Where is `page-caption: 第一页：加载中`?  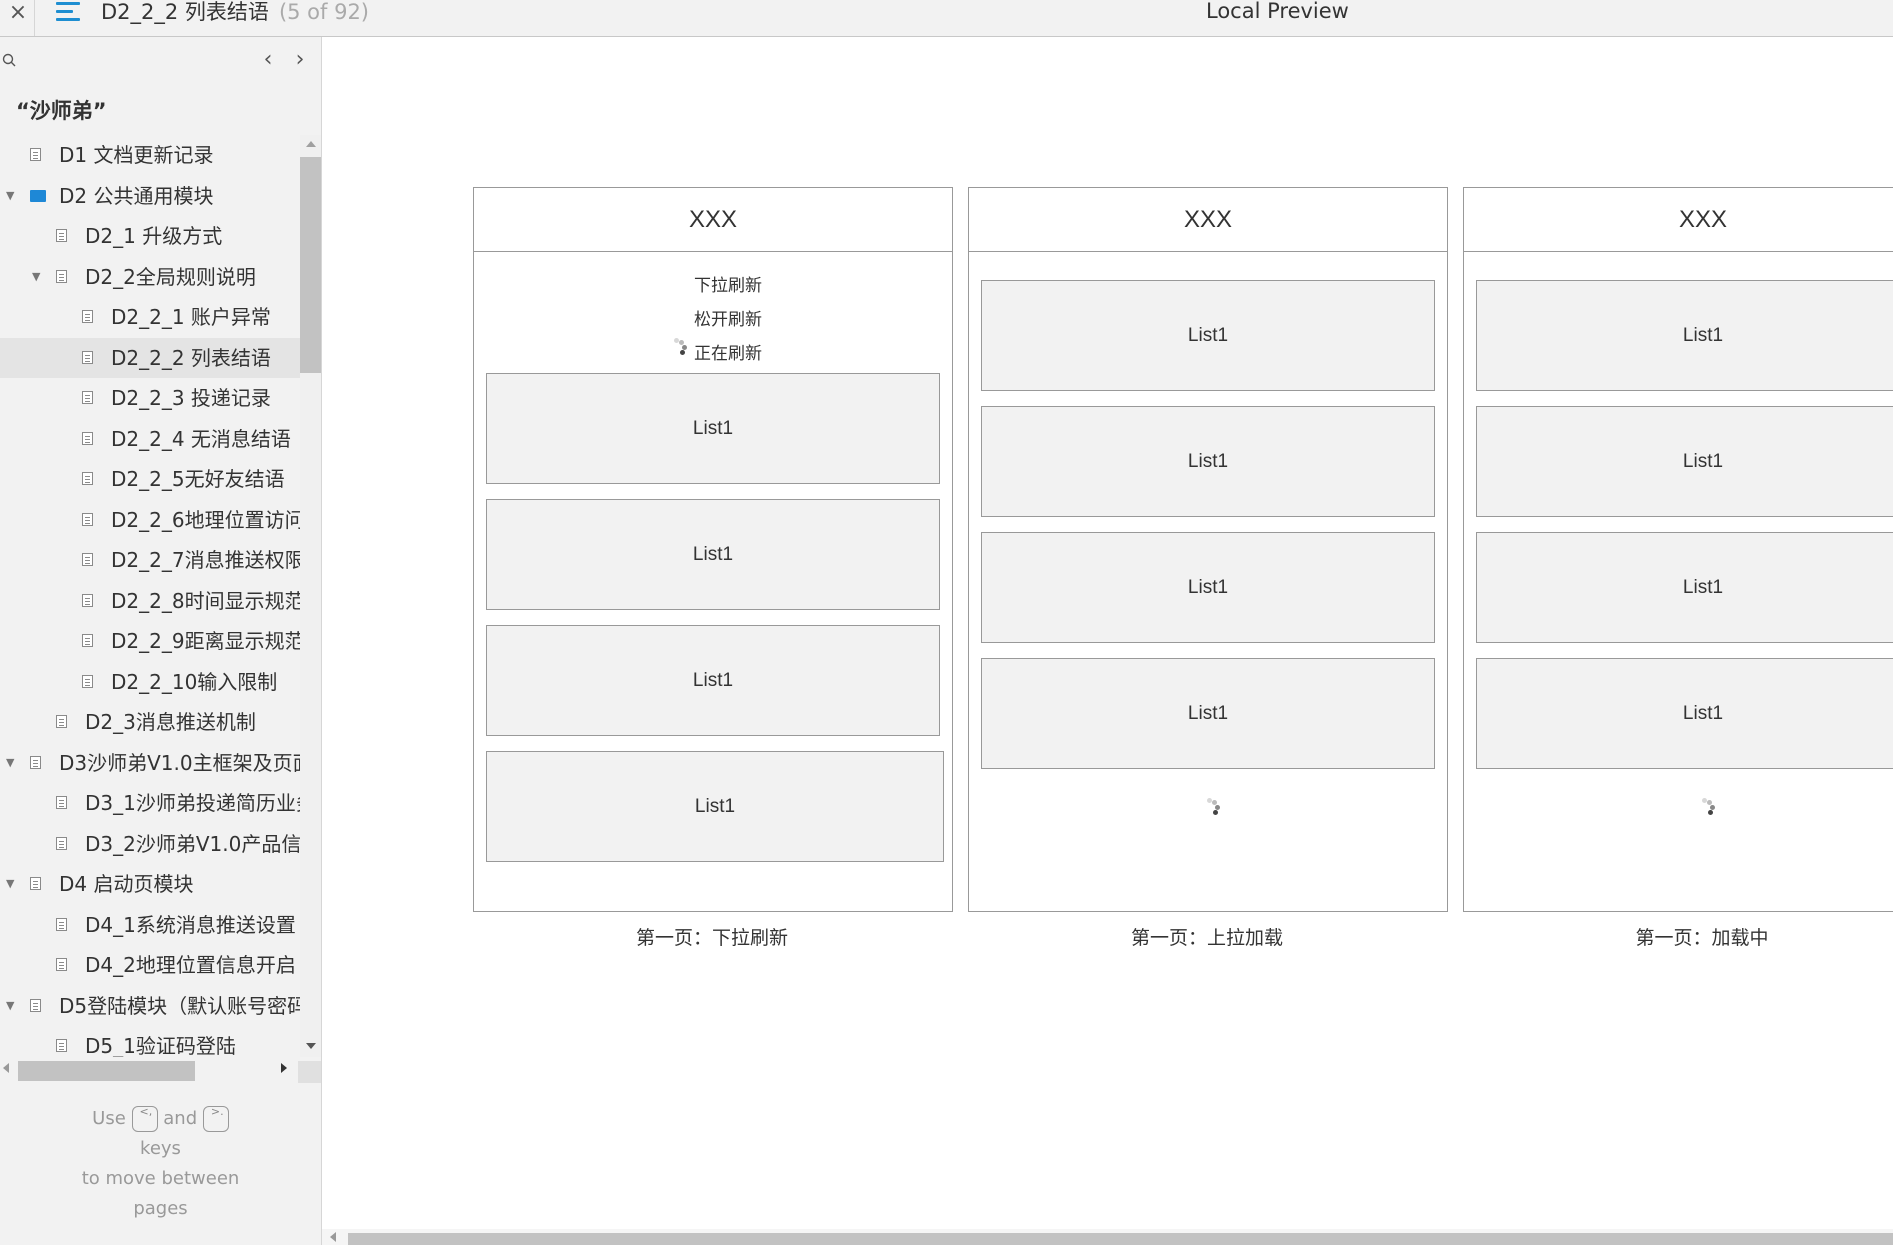
page-caption: 第一页：加载中 is located at coordinates (1702, 938).